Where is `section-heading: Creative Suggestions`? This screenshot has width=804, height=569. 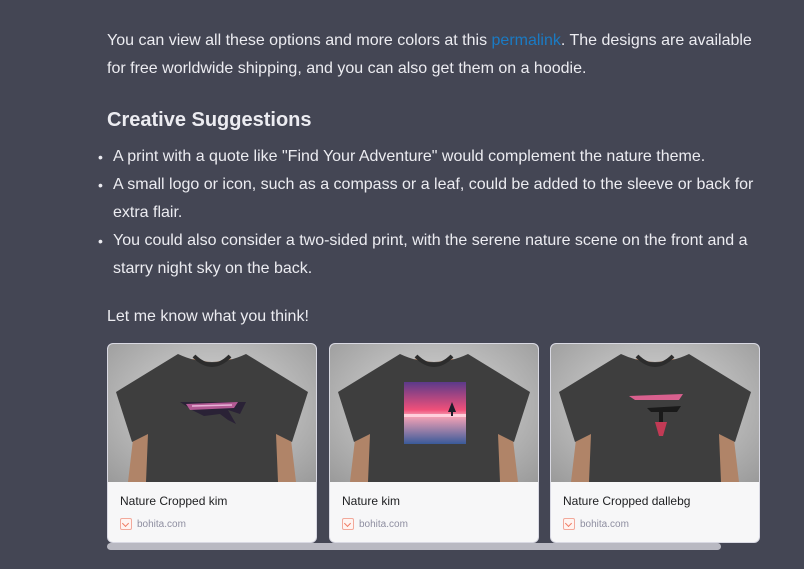
section-heading: Creative Suggestions is located at coordinates (209, 120).